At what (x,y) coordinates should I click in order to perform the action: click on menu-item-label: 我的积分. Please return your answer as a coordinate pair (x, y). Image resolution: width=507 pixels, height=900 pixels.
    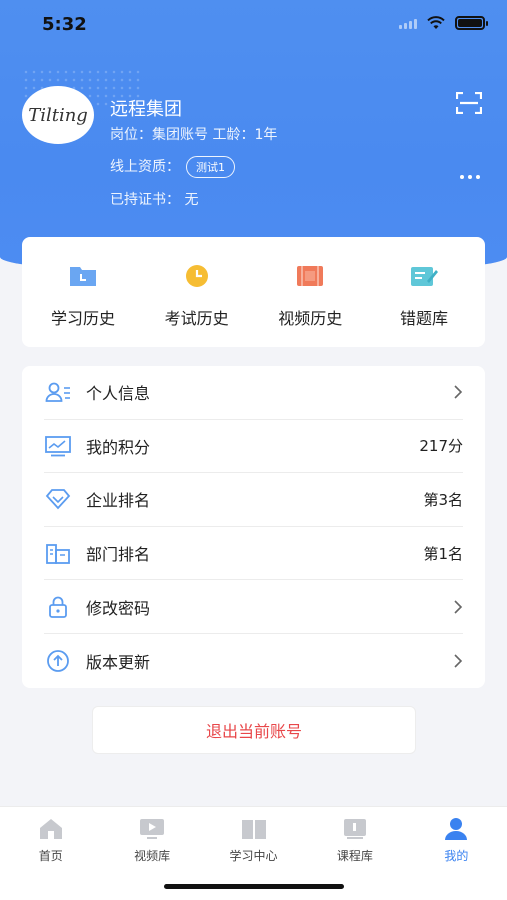
    Looking at the image, I should click on (118, 447).